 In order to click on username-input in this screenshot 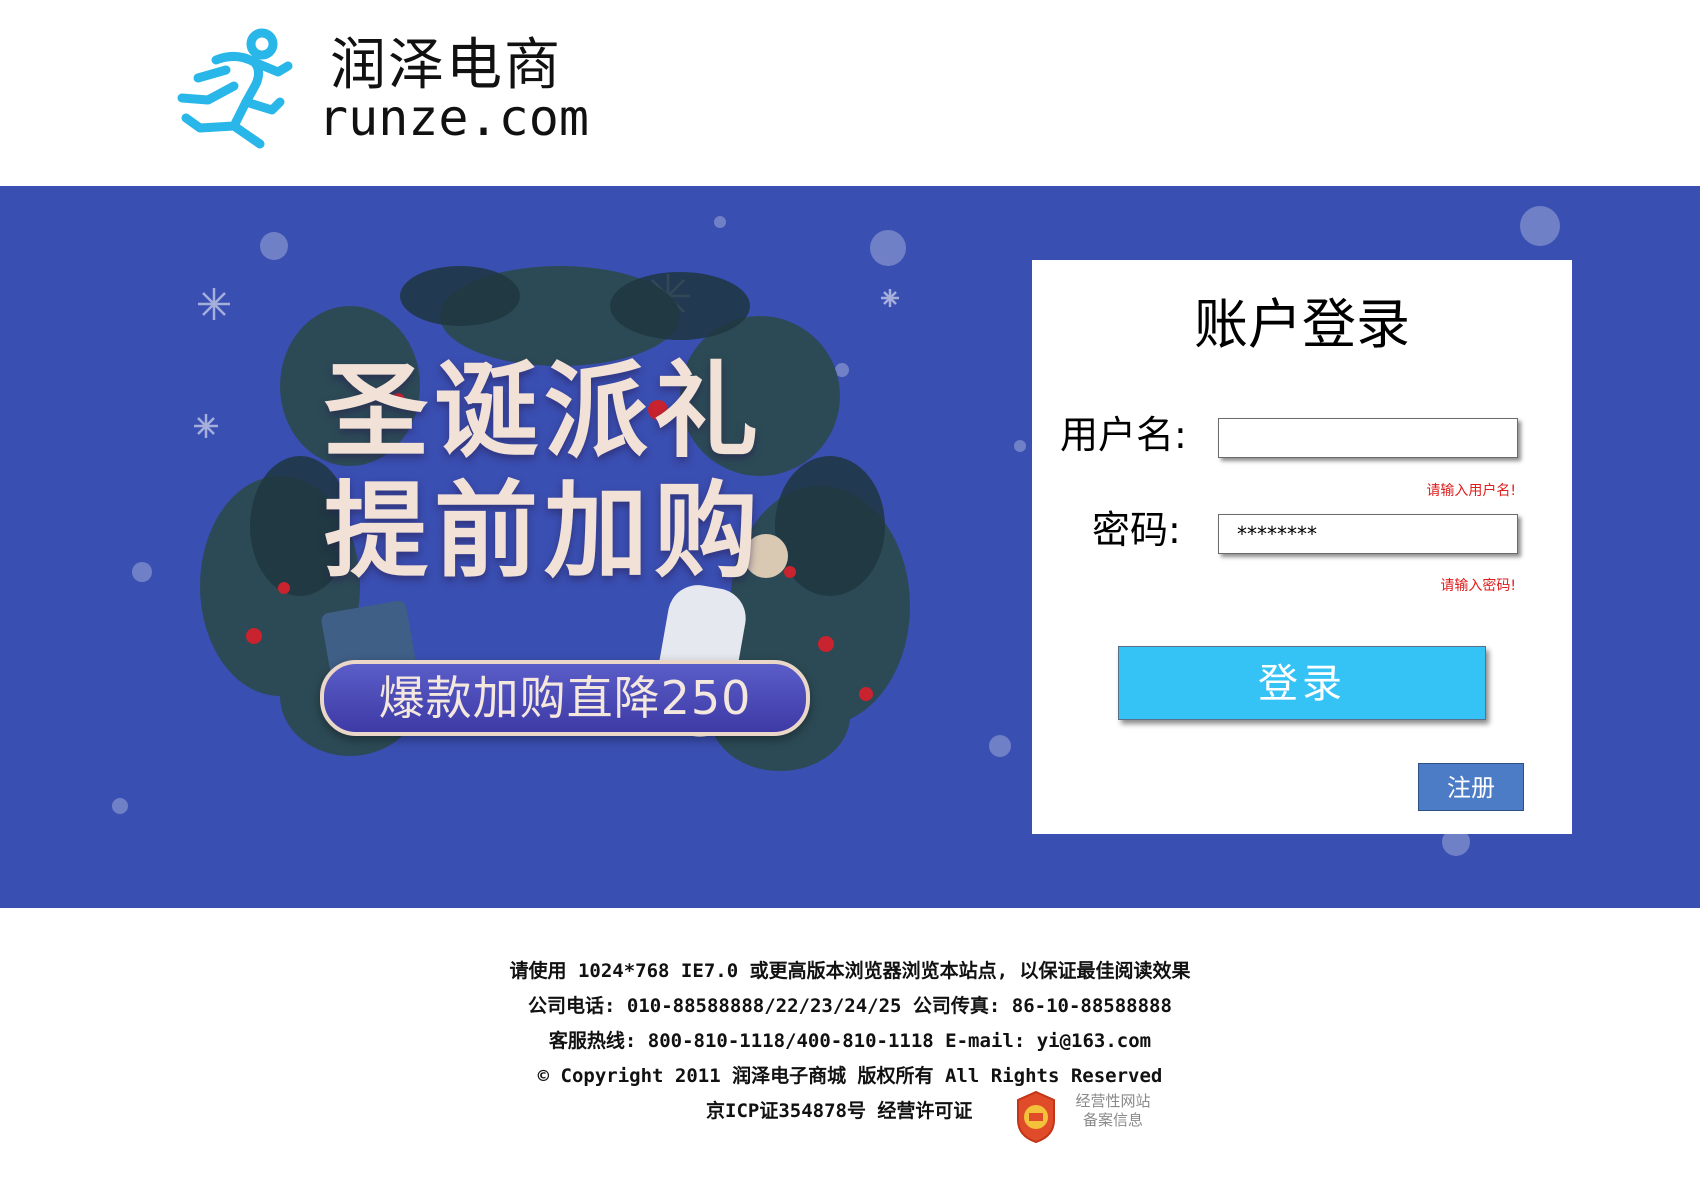, I will do `click(1368, 438)`.